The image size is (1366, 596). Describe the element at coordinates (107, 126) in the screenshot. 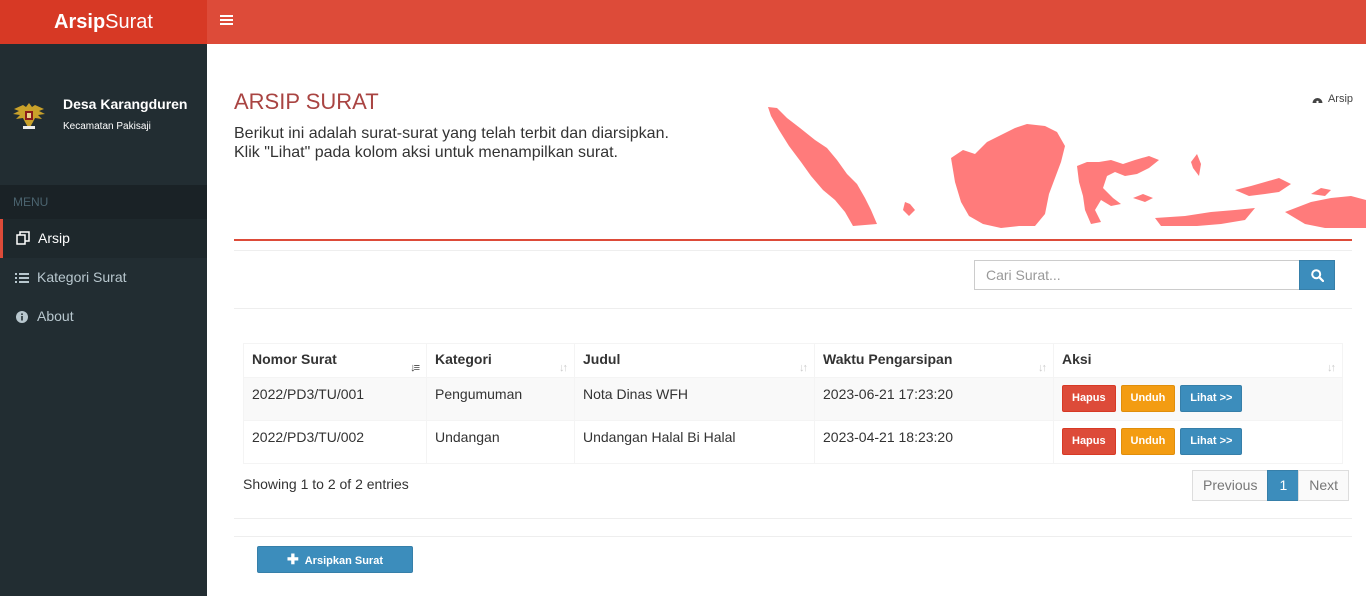

I see `district-name: Kecamatan Pakisaji` at that location.